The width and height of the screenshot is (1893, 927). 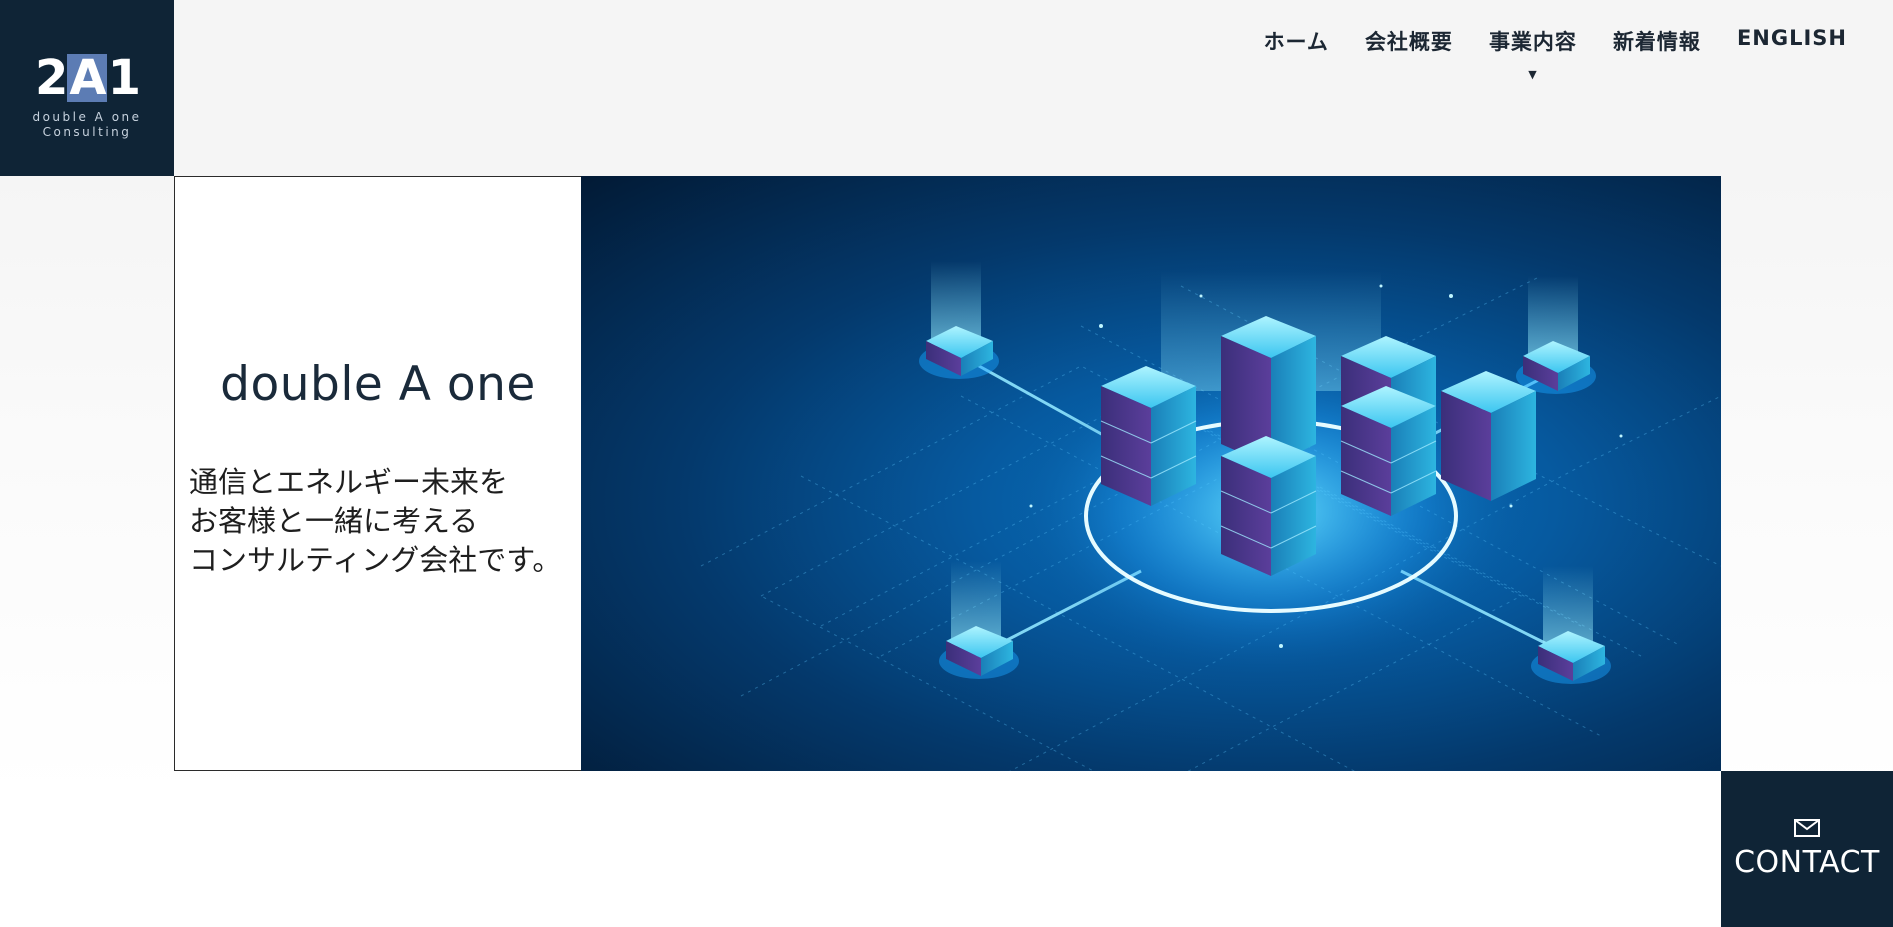 I want to click on hero-copy-line1: 通信とエネルギー未来を, so click(x=349, y=482).